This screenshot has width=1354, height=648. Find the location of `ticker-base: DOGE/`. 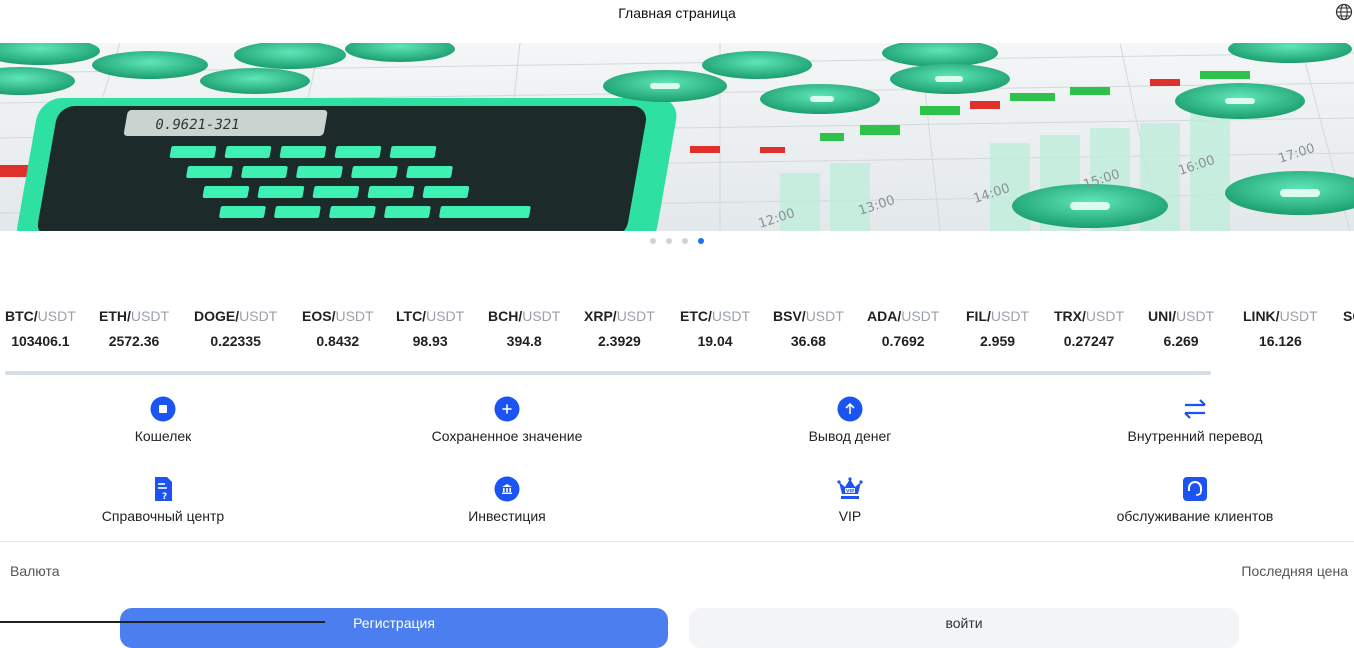

ticker-base: DOGE/ is located at coordinates (217, 316).